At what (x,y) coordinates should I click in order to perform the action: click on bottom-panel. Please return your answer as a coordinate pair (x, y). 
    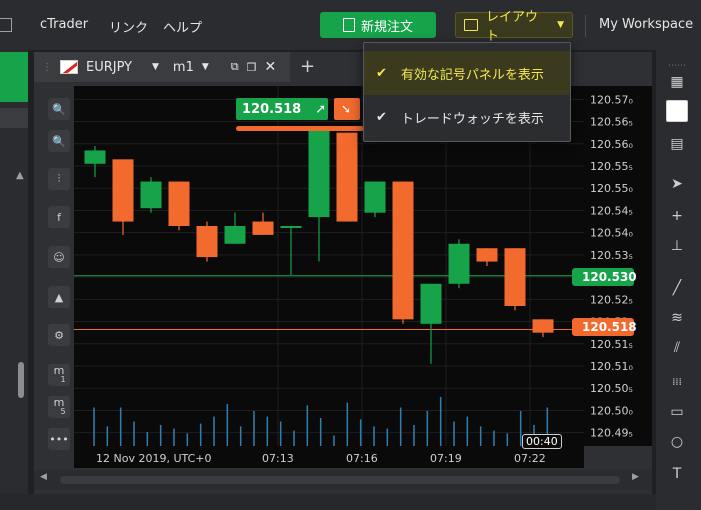
    Looking at the image, I should click on (350, 502).